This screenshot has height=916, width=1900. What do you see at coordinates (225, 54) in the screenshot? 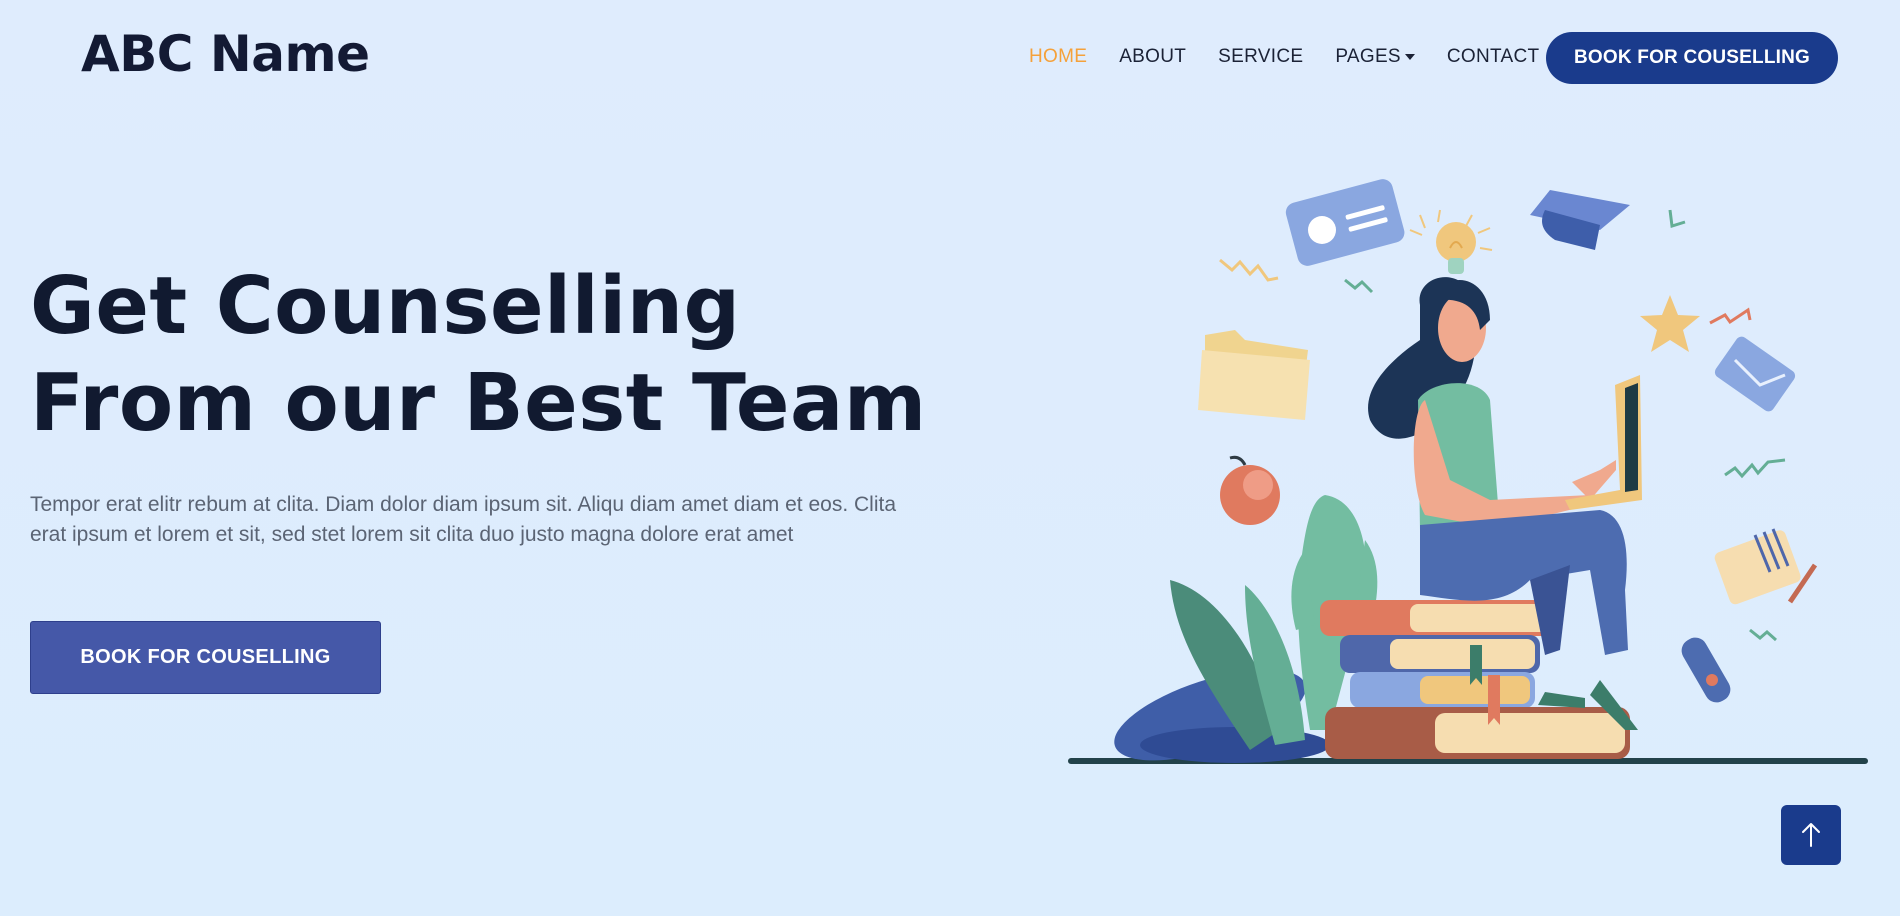
I see `brand-logo: ABC Name` at bounding box center [225, 54].